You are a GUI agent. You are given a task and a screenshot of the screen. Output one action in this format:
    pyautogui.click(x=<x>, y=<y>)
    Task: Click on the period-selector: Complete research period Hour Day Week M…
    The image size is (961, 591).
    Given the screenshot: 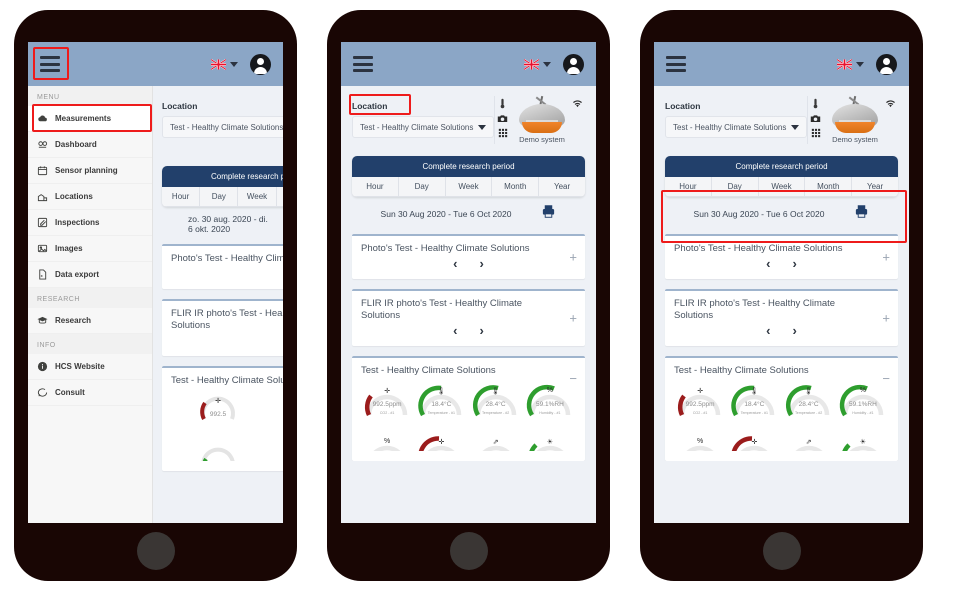 What is the action you would take?
    pyautogui.click(x=468, y=176)
    